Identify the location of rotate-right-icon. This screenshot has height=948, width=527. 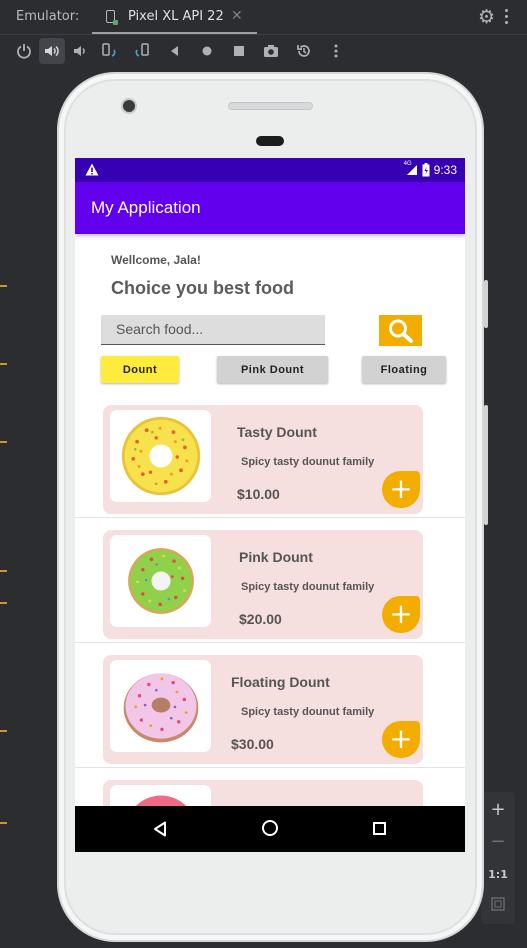
(142, 51).